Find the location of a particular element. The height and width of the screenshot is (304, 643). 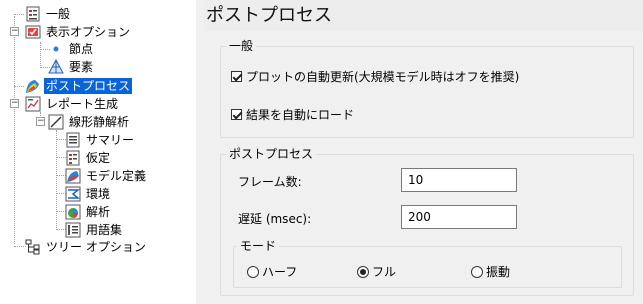

frames-input: 10 is located at coordinates (459, 180).